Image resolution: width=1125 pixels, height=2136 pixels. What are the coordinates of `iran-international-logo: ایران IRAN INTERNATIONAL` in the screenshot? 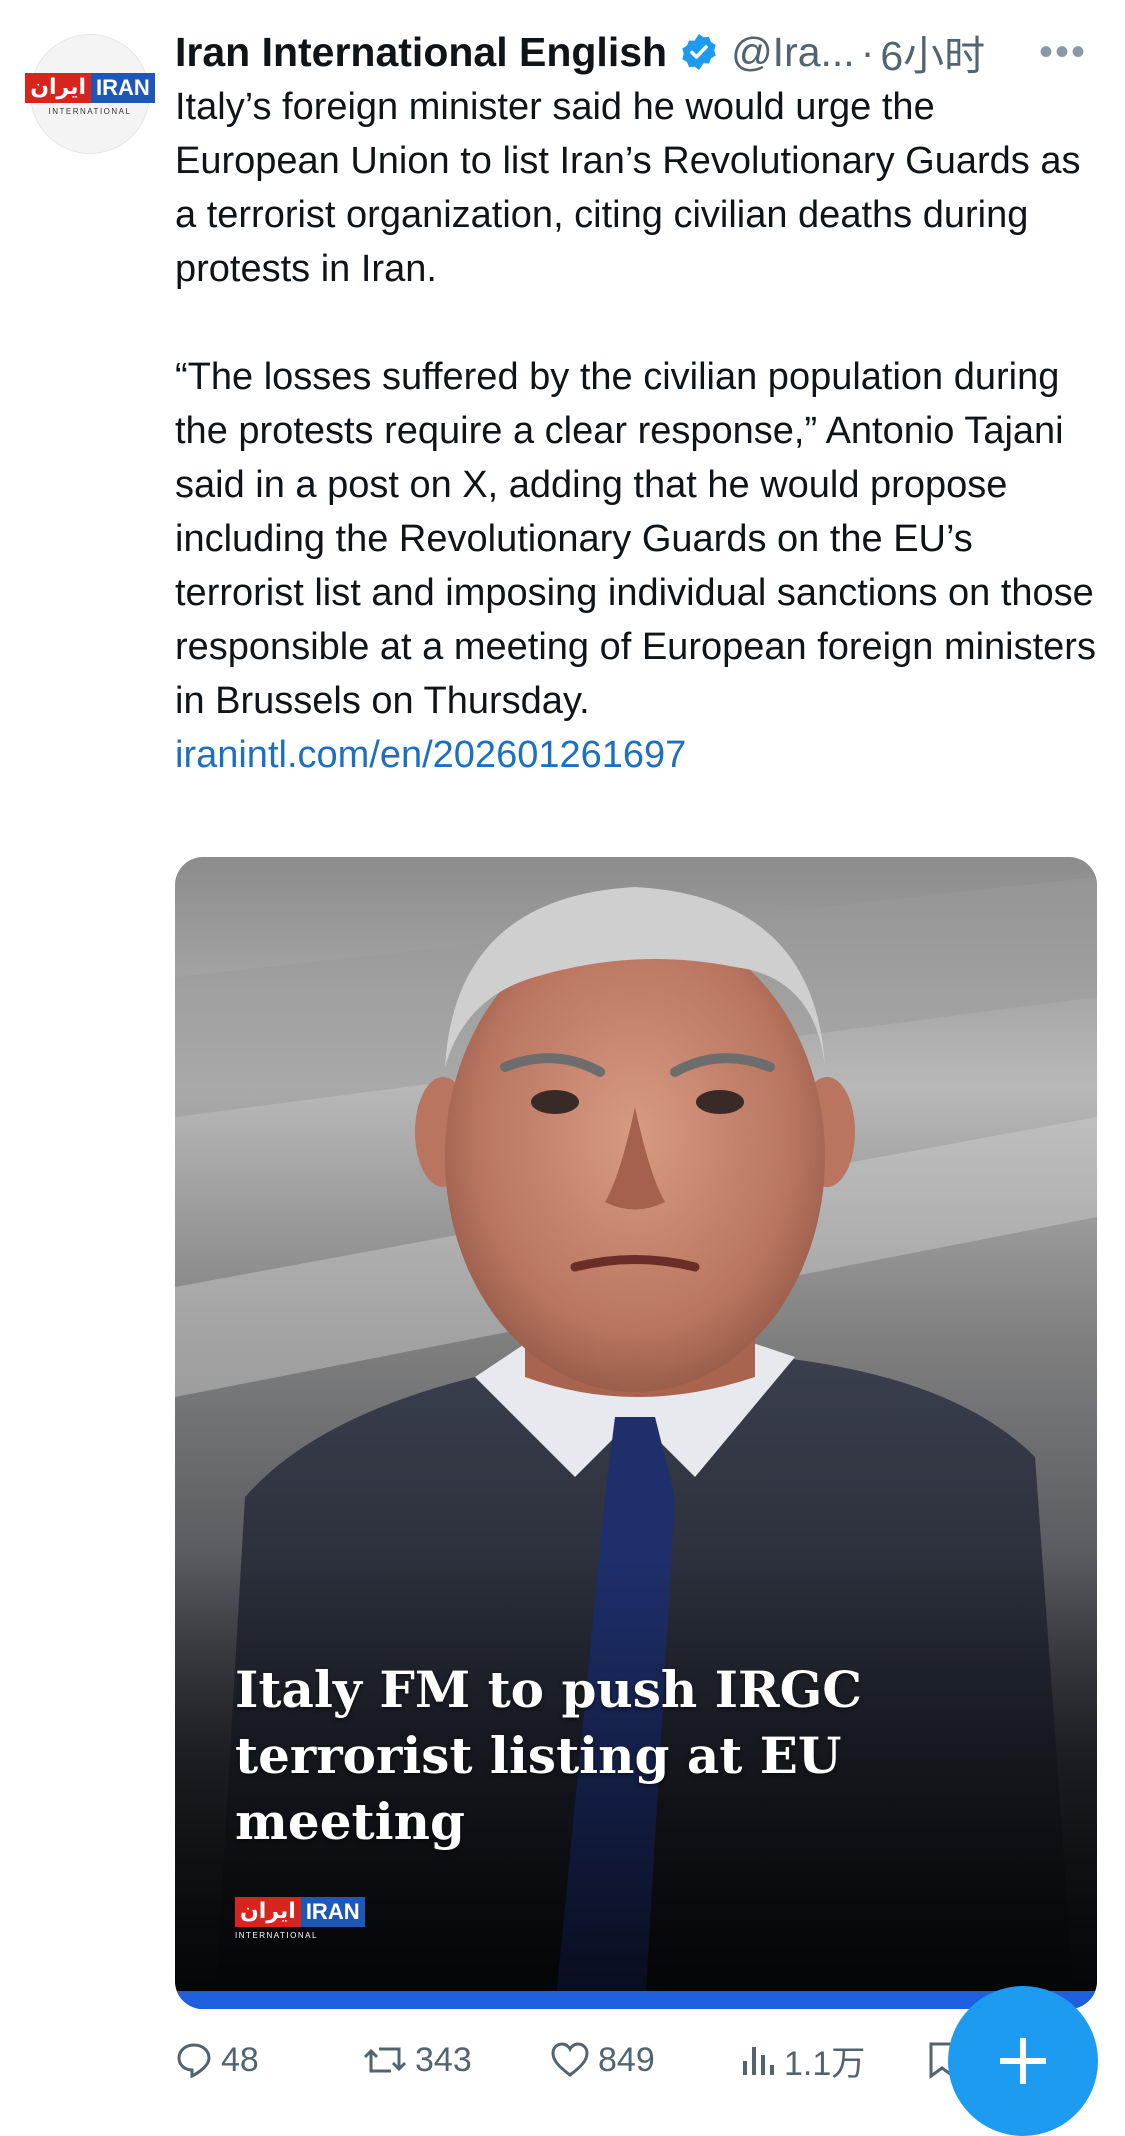 It's located at (90, 94).